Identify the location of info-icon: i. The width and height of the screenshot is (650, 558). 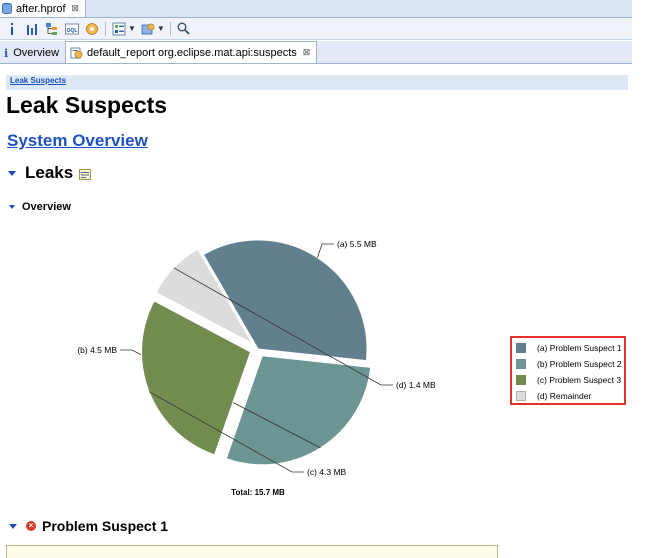
(6, 53).